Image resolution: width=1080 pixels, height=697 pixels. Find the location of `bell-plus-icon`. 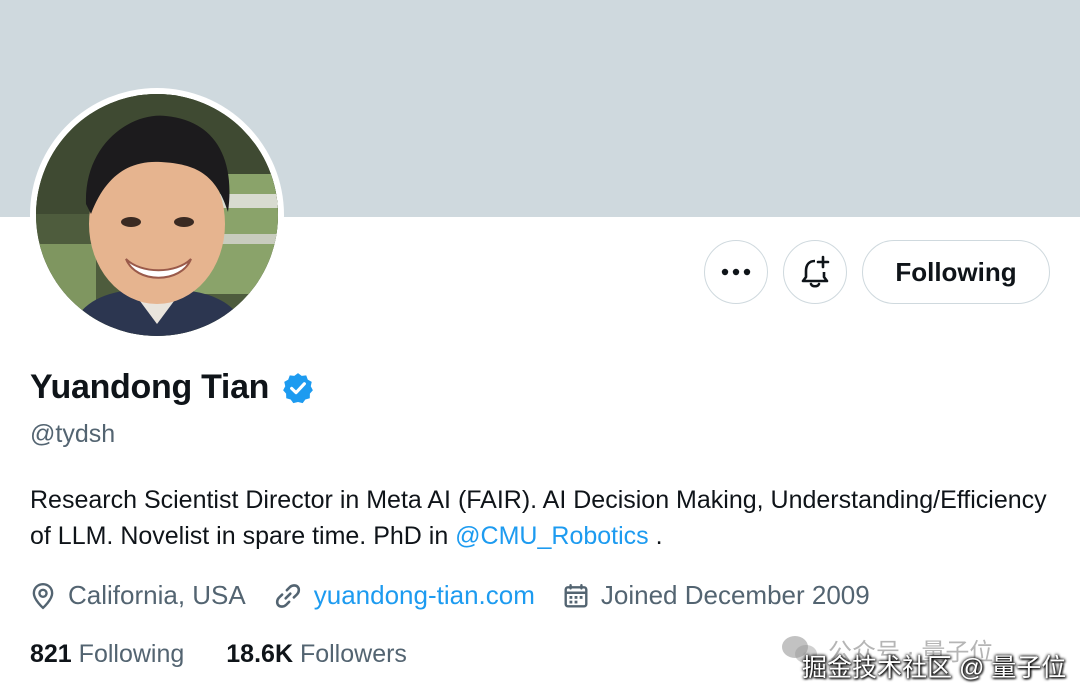

bell-plus-icon is located at coordinates (815, 271).